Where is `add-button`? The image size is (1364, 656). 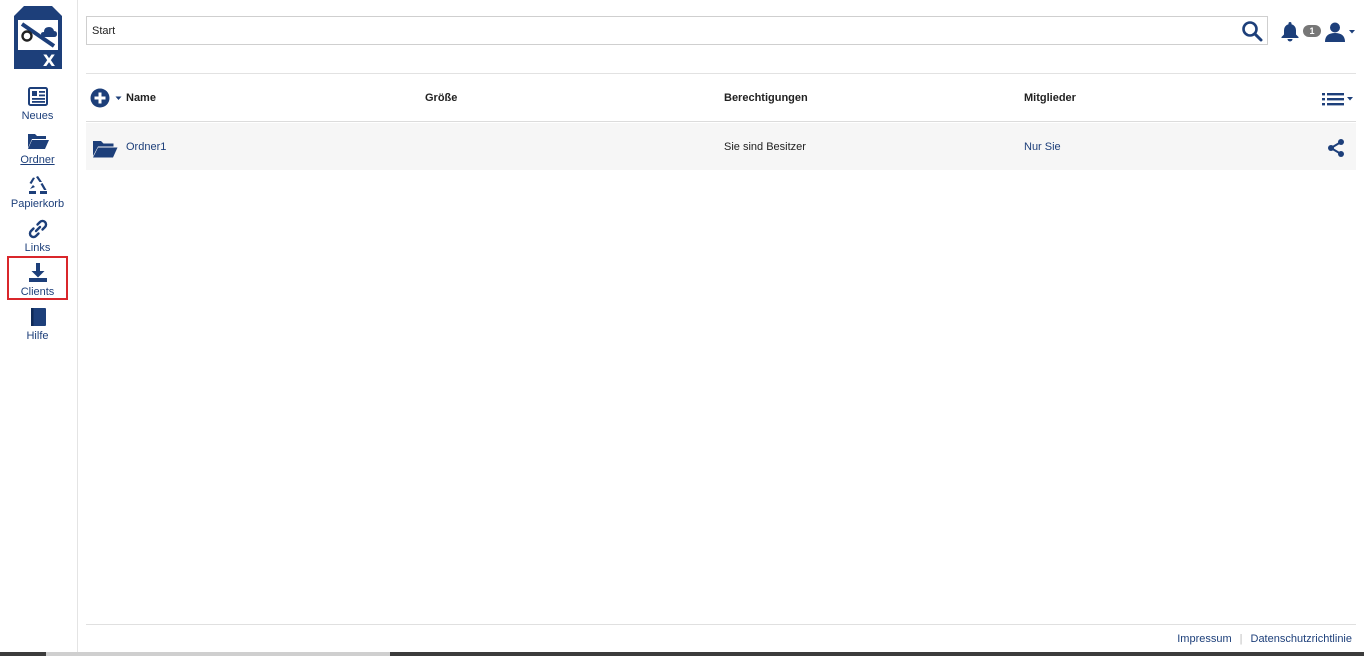
add-button is located at coordinates (100, 98).